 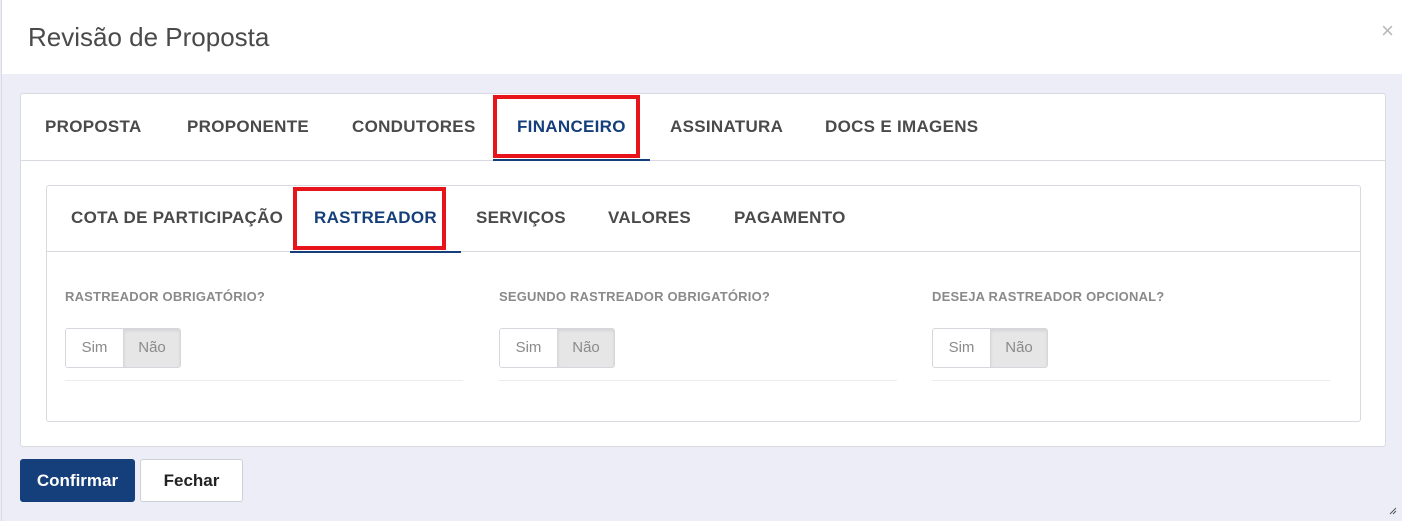 I want to click on tab-assinatura: ASSINATURA, so click(x=726, y=127).